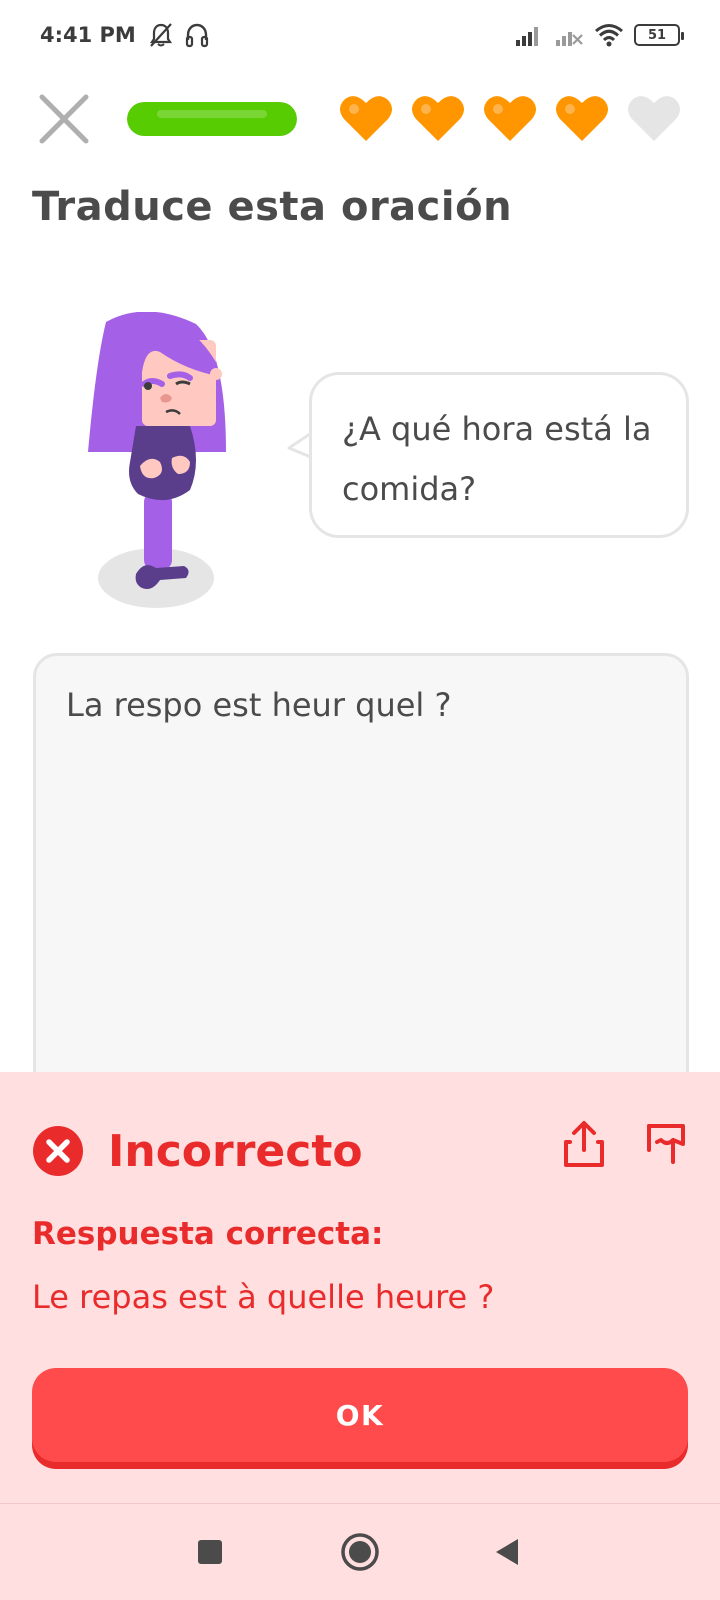 The image size is (720, 1600). What do you see at coordinates (259, 705) in the screenshot?
I see `answer-text: La respo est heur quel ?` at bounding box center [259, 705].